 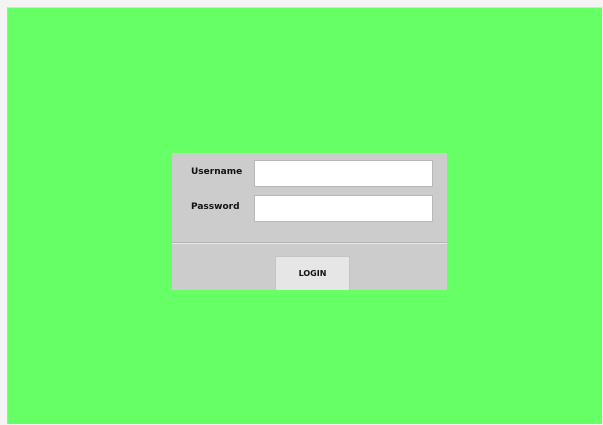 What do you see at coordinates (343, 208) in the screenshot?
I see `password-input` at bounding box center [343, 208].